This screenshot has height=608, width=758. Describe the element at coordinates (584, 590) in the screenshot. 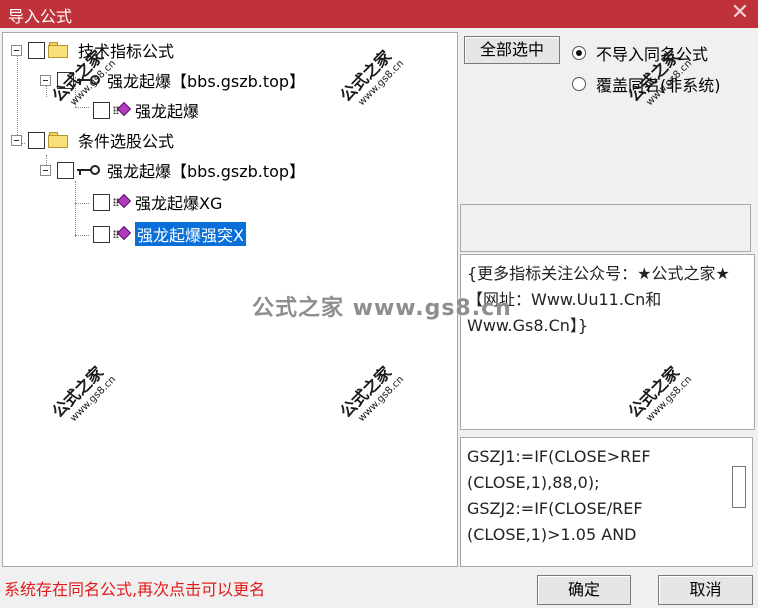

I see `ok-button: 确定` at that location.